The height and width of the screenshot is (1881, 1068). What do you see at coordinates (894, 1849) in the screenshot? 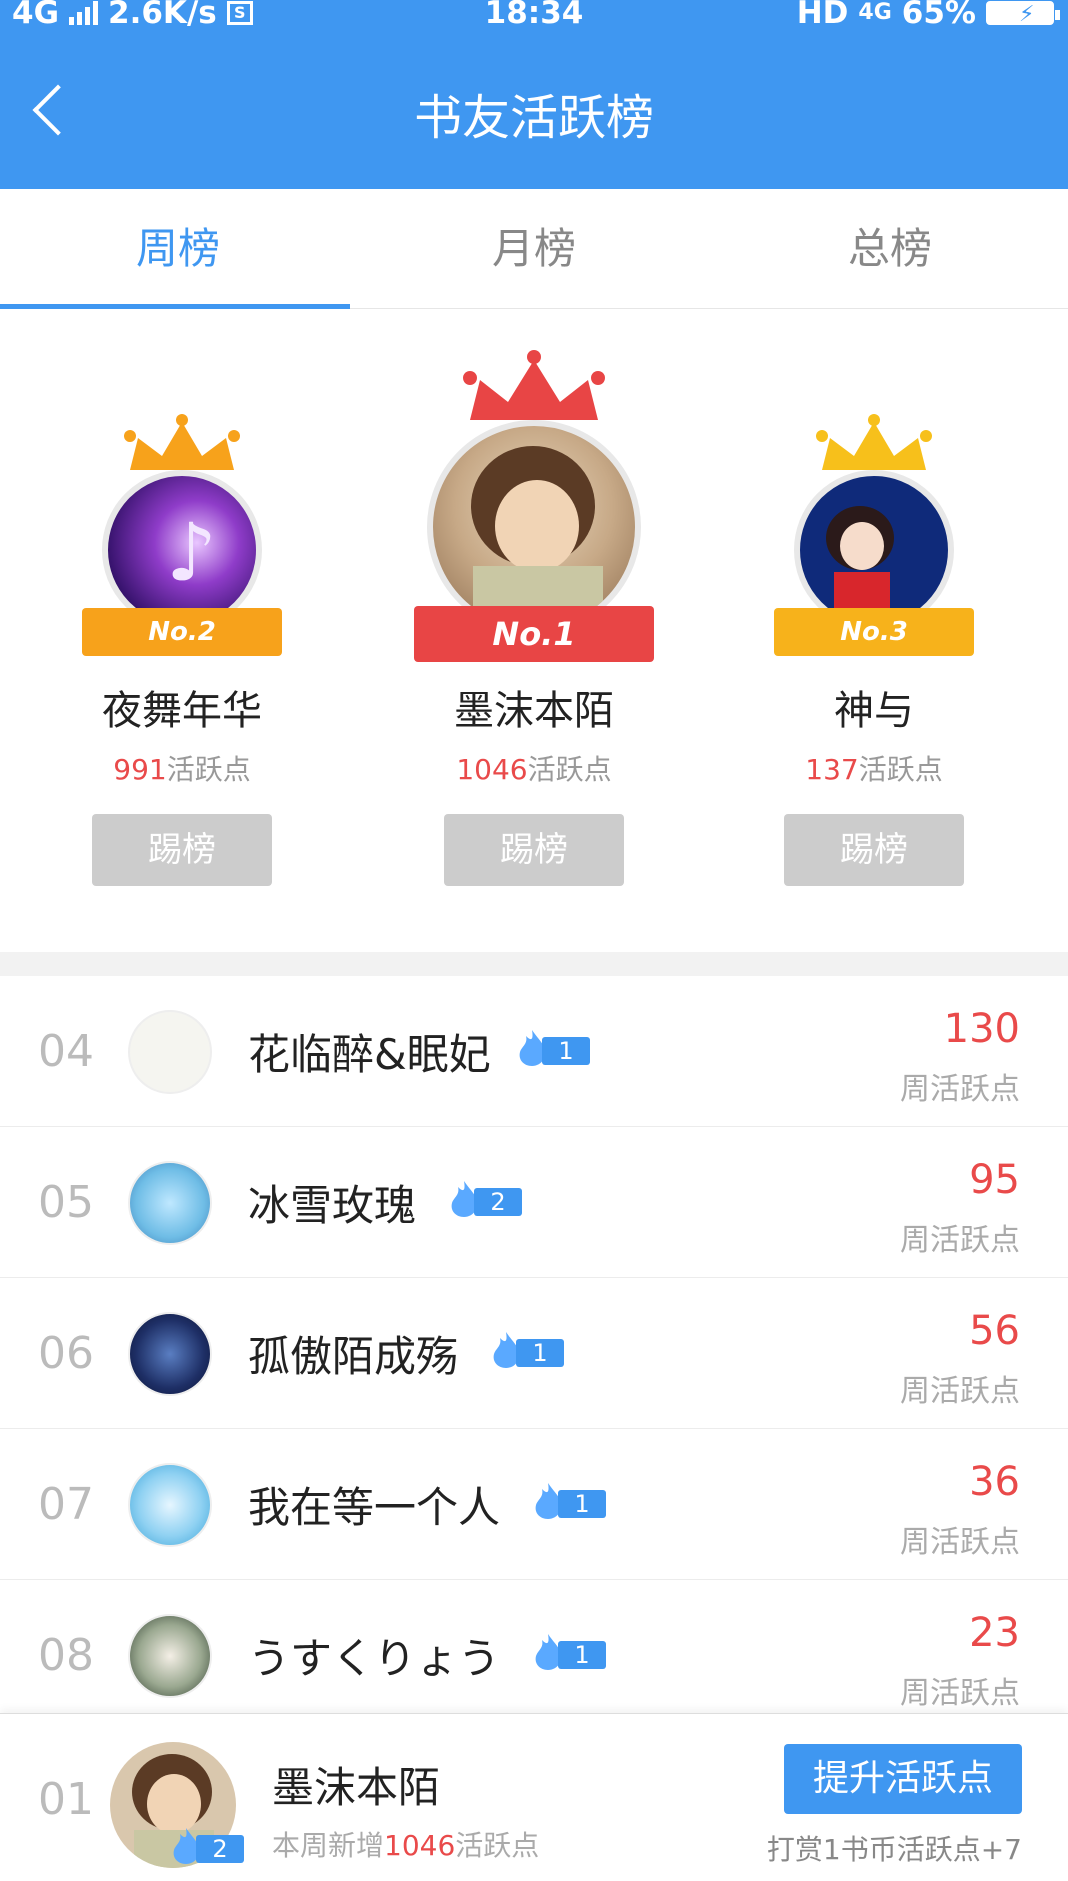
I see `reward-tip: 打赏1书币活跃点+7` at bounding box center [894, 1849].